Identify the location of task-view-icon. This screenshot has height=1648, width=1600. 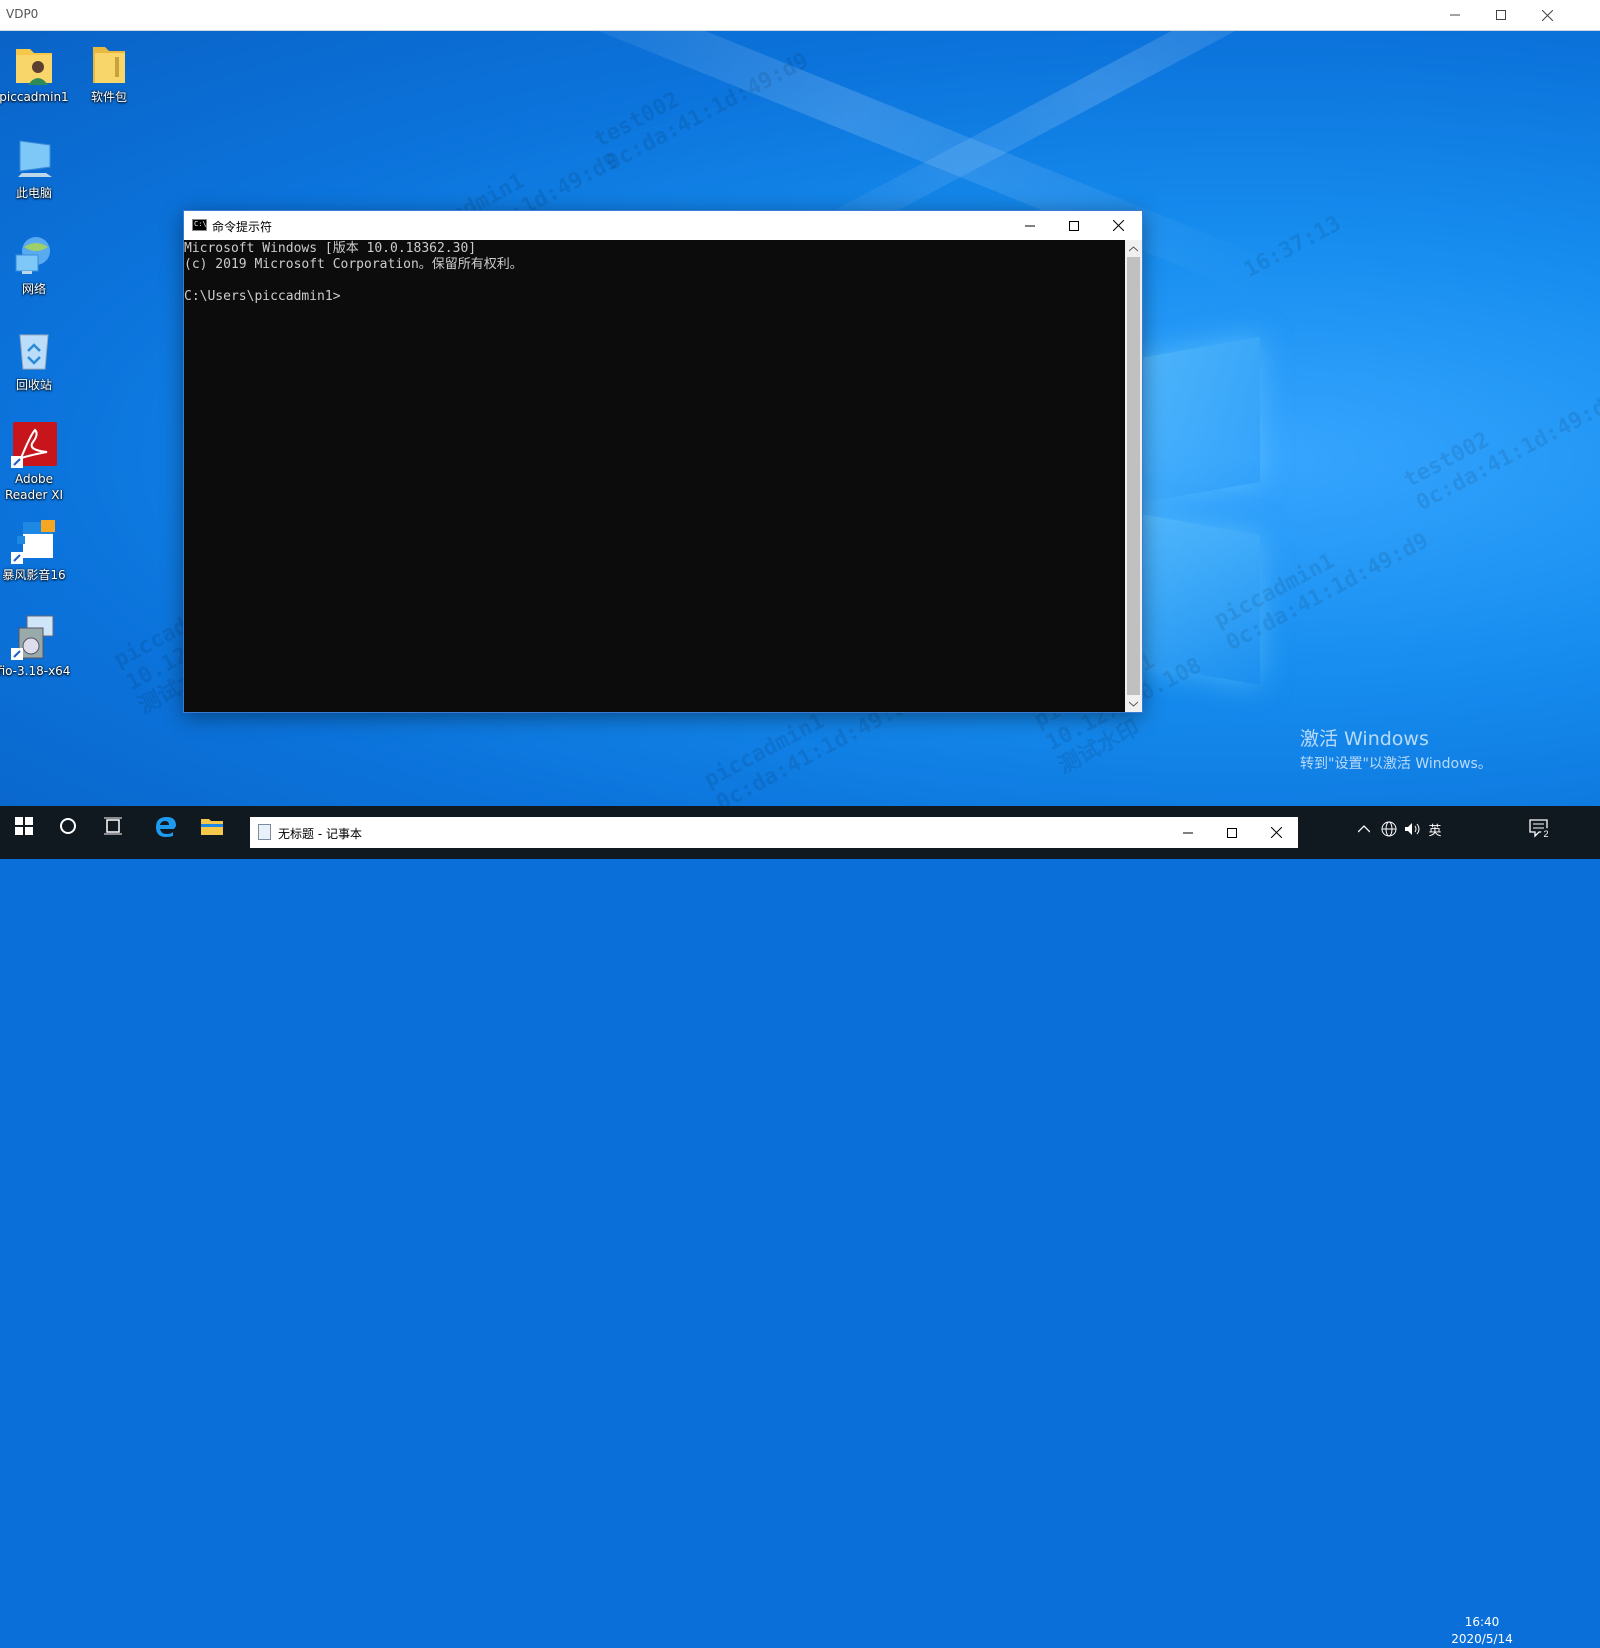
(113, 826).